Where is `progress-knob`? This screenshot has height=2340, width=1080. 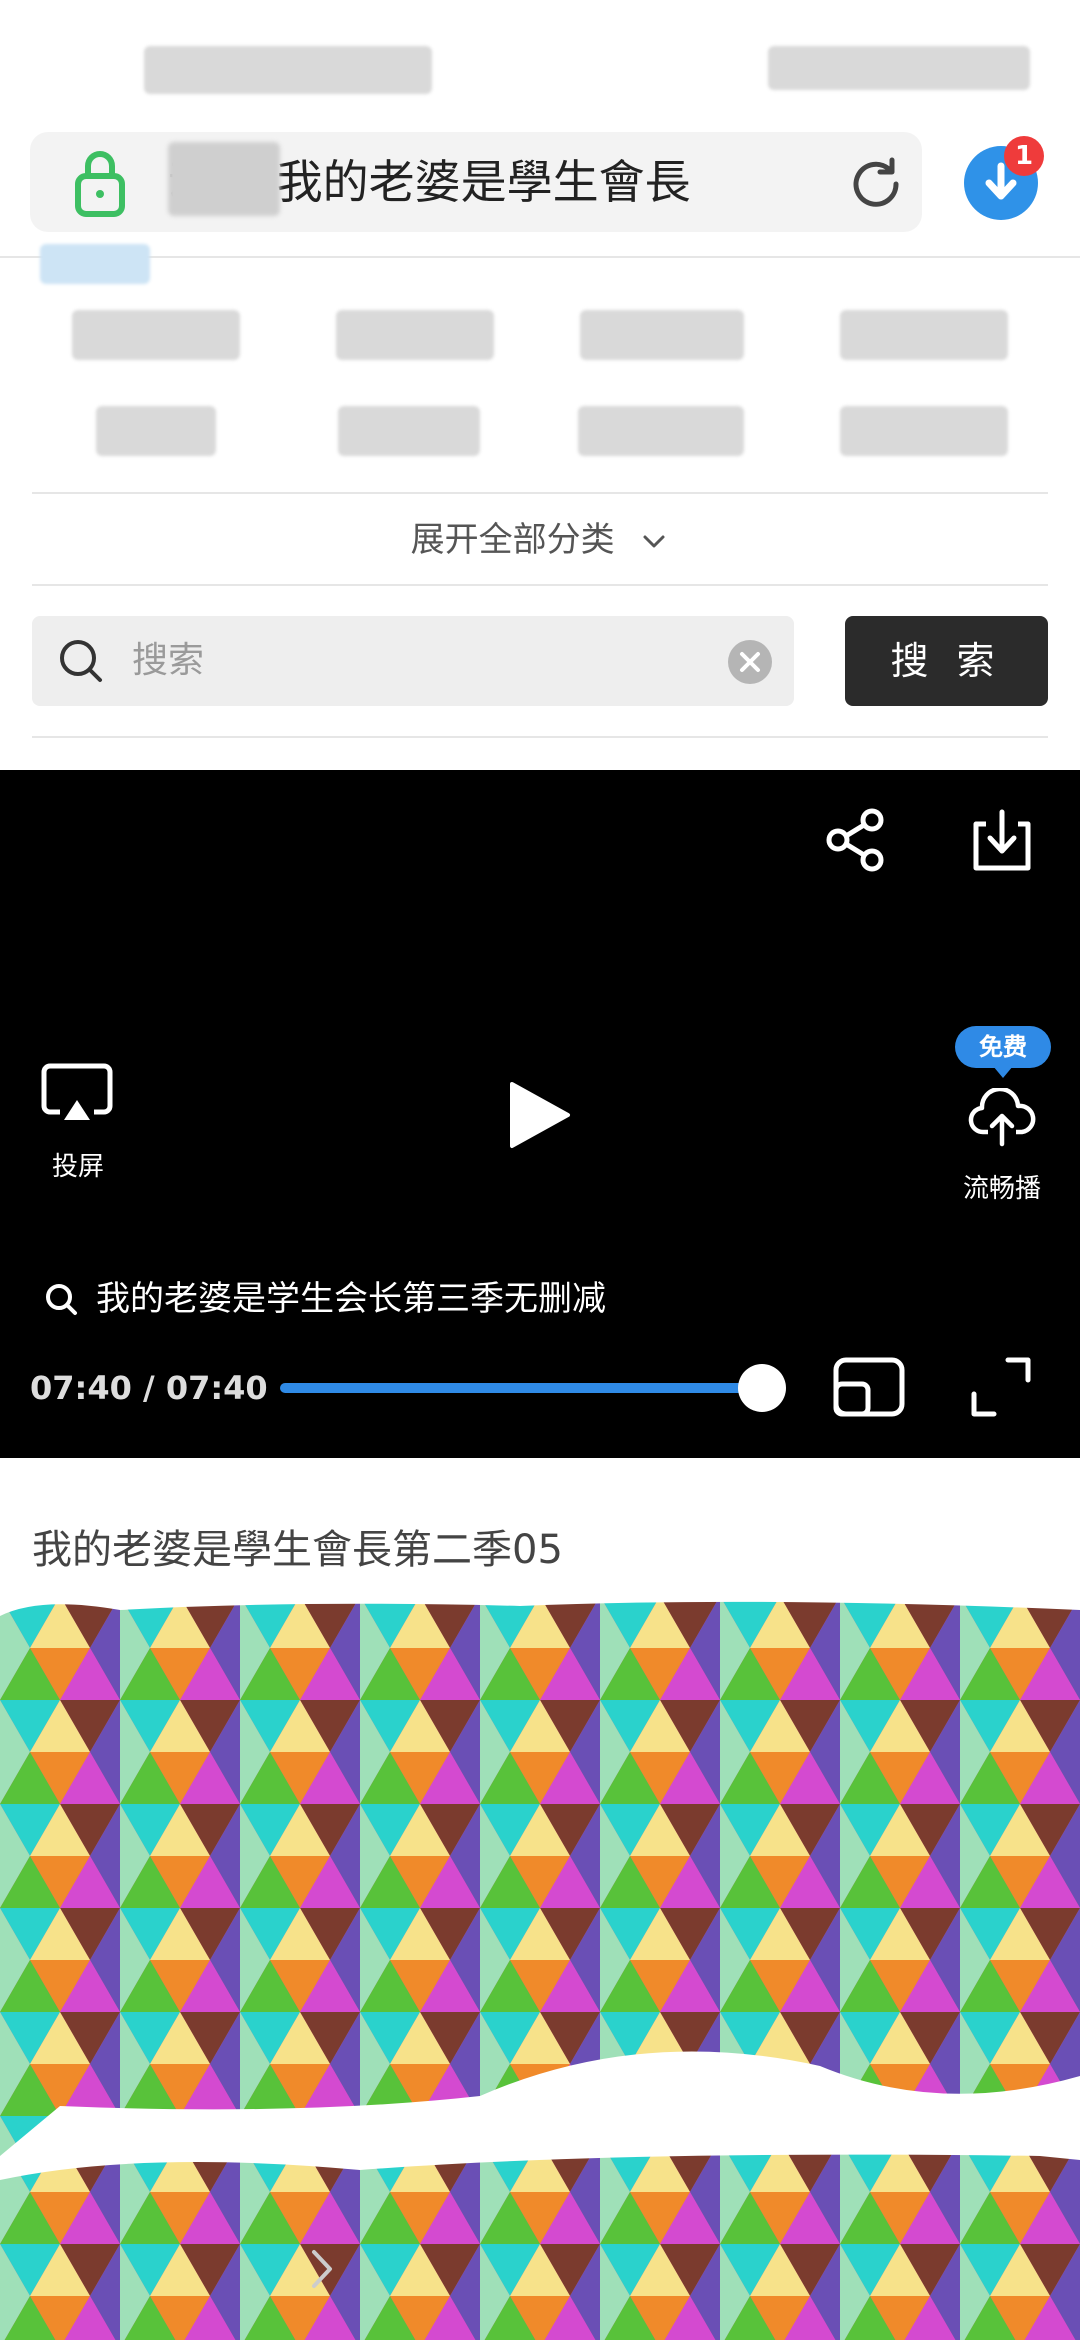
progress-knob is located at coordinates (762, 1388).